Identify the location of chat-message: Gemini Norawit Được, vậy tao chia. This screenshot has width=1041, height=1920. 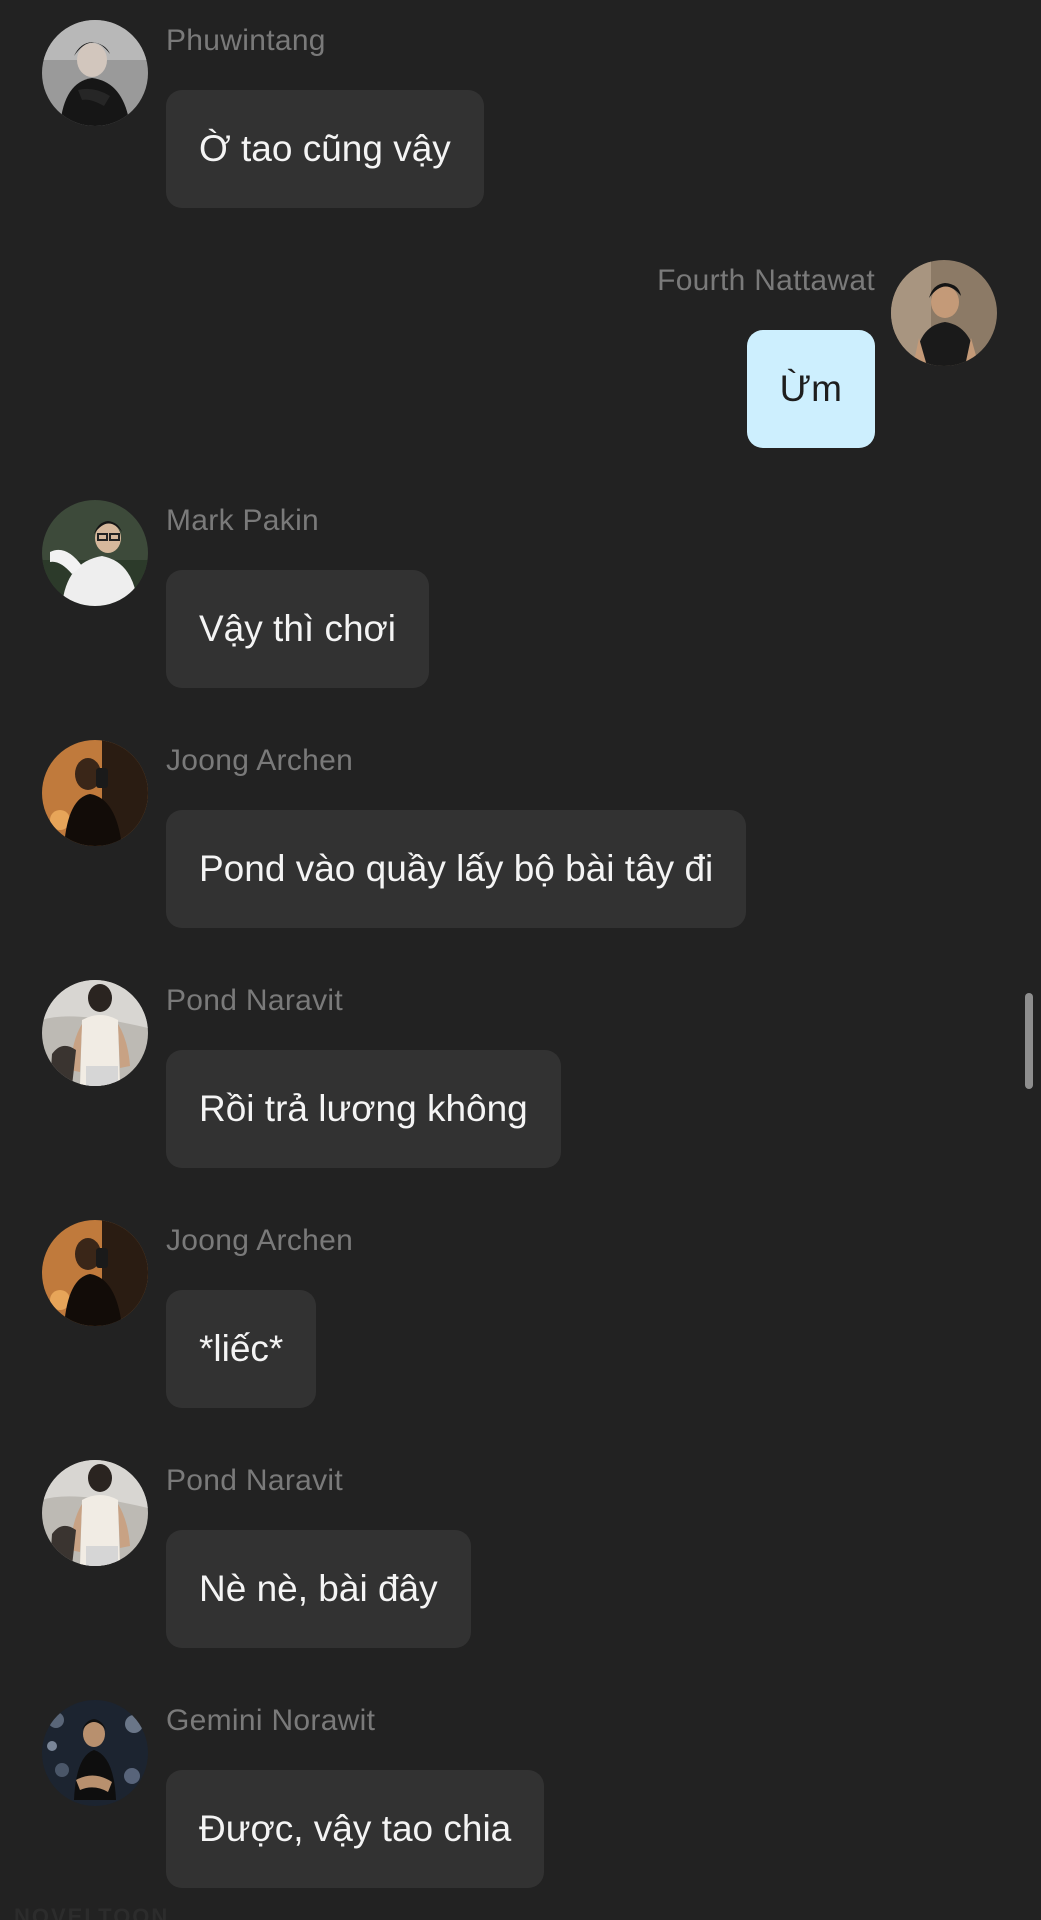
(520, 1800).